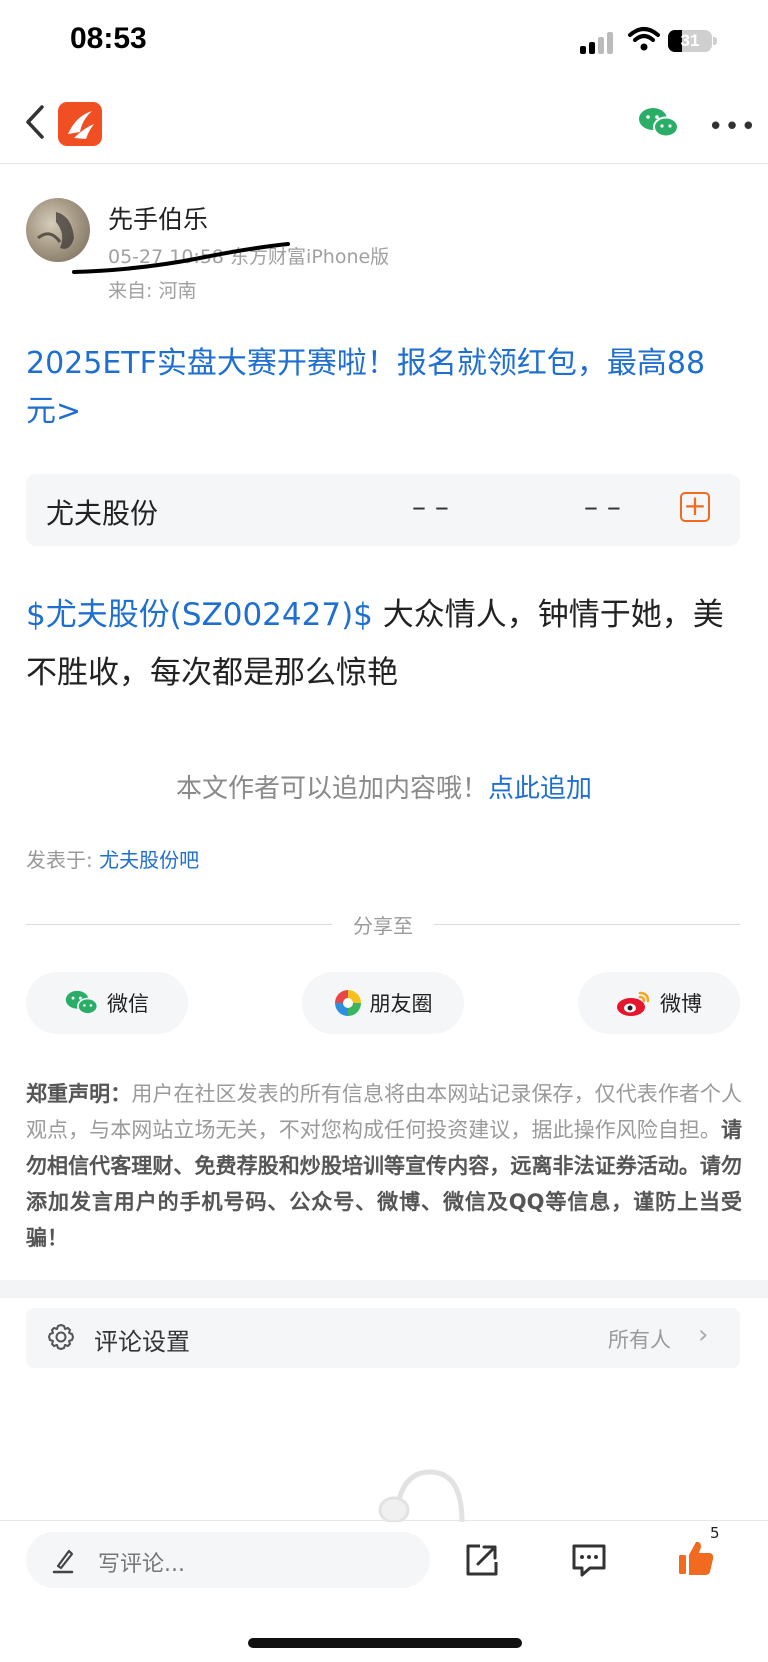 The image size is (768, 1662). I want to click on battery-level: 31, so click(690, 40).